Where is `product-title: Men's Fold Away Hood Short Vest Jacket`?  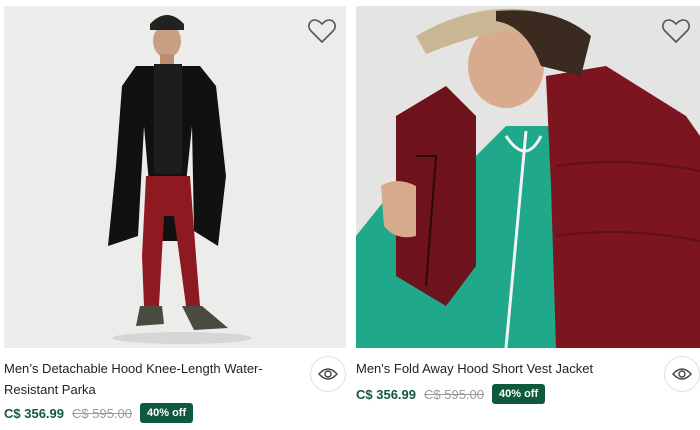 product-title: Men's Fold Away Hood Short Vest Jacket is located at coordinates (501, 368).